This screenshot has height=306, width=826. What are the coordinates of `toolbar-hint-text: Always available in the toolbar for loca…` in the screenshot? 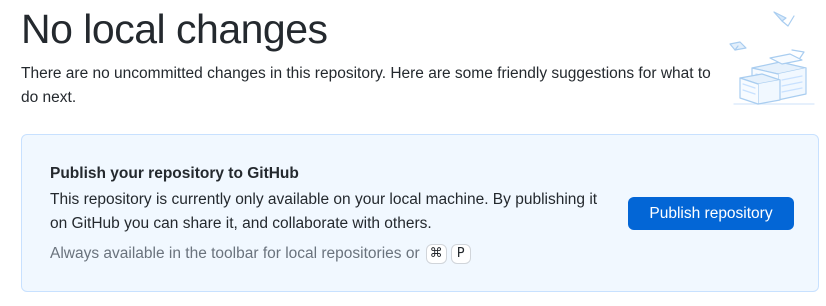 It's located at (235, 253).